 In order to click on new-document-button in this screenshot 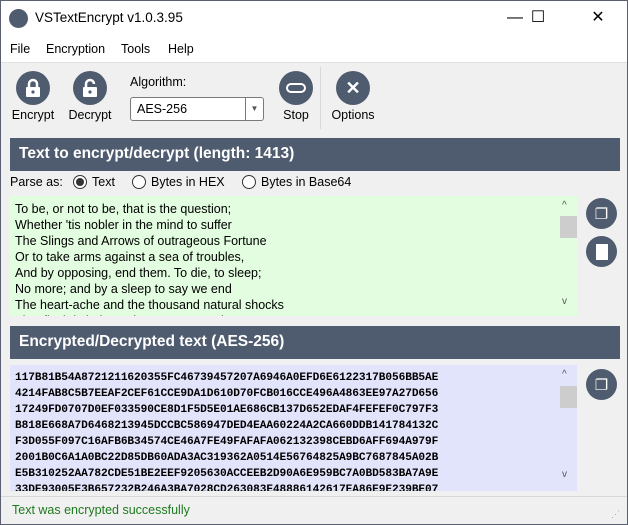, I will do `click(601, 251)`.